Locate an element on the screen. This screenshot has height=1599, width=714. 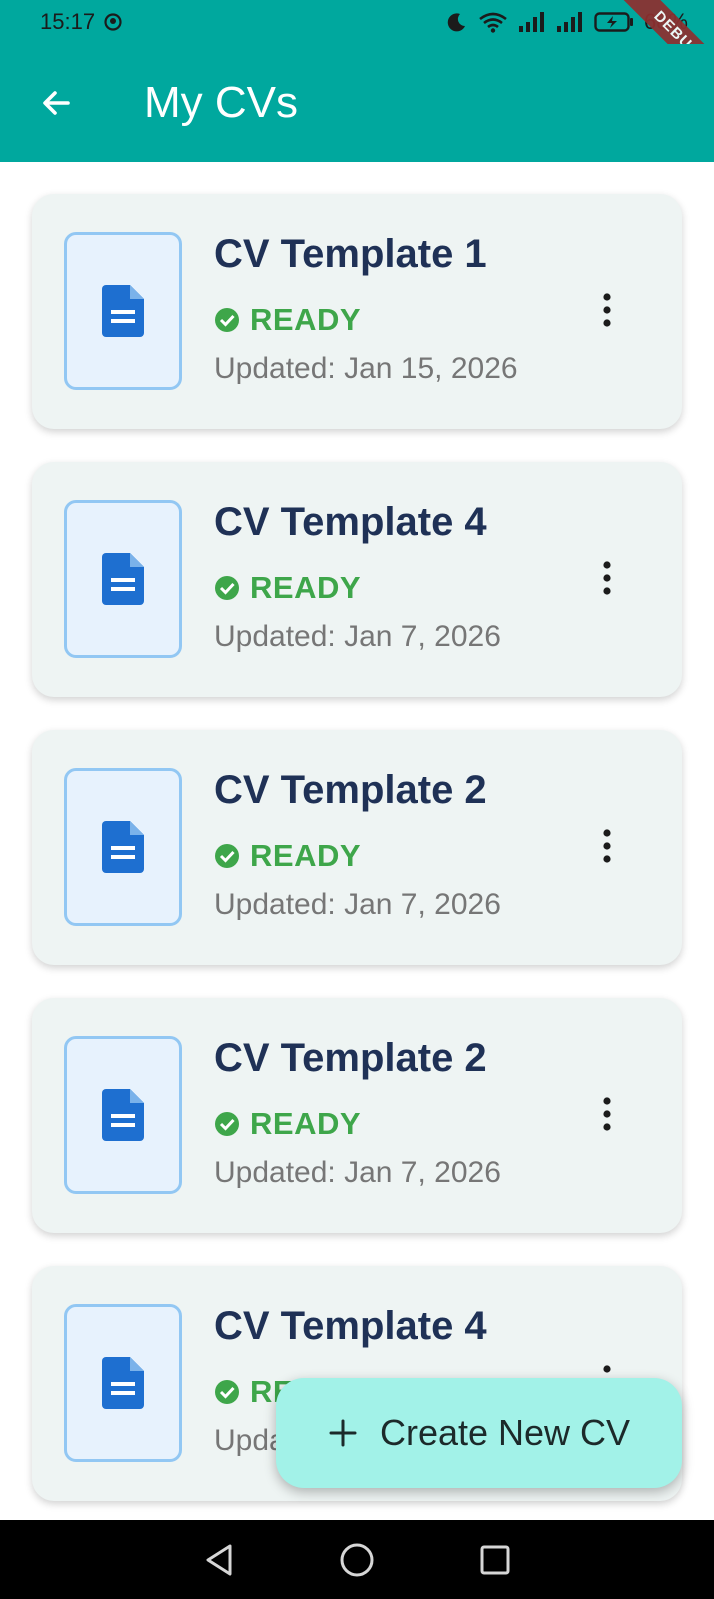
nav-back-button is located at coordinates (219, 1560).